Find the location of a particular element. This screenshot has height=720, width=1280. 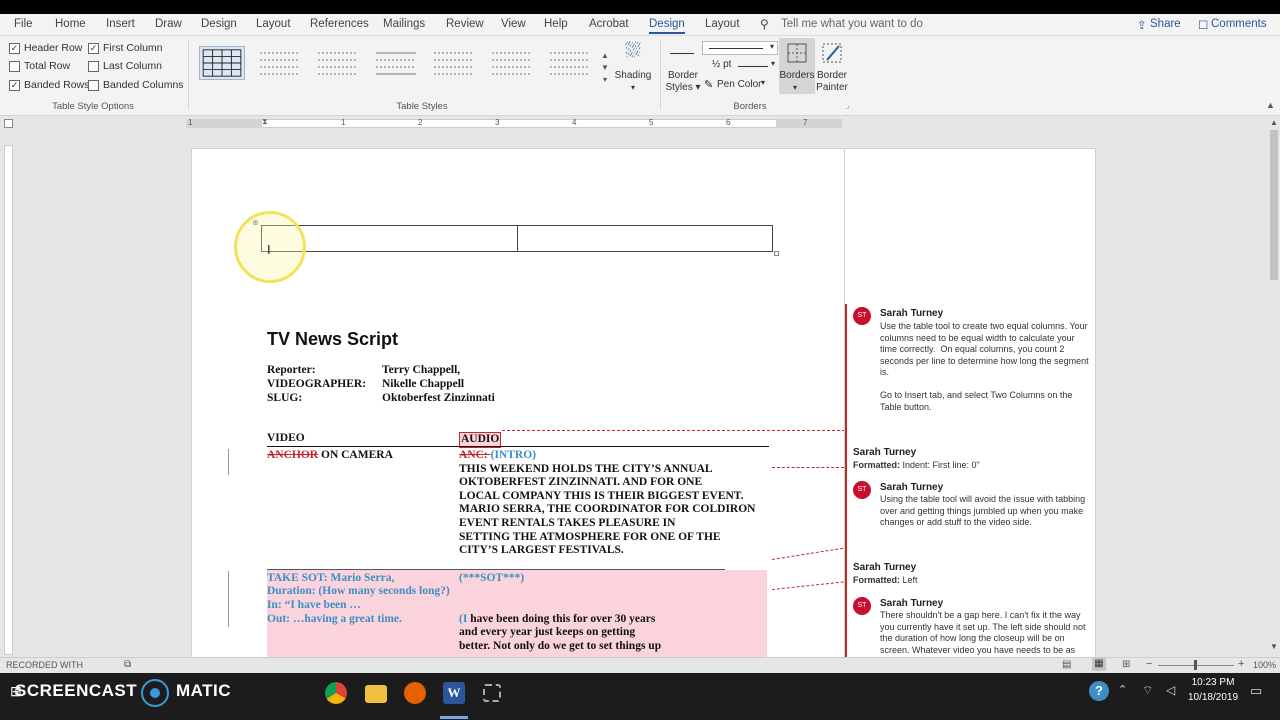

collapse-ribbon-icon: ▲ is located at coordinates (1270, 105).